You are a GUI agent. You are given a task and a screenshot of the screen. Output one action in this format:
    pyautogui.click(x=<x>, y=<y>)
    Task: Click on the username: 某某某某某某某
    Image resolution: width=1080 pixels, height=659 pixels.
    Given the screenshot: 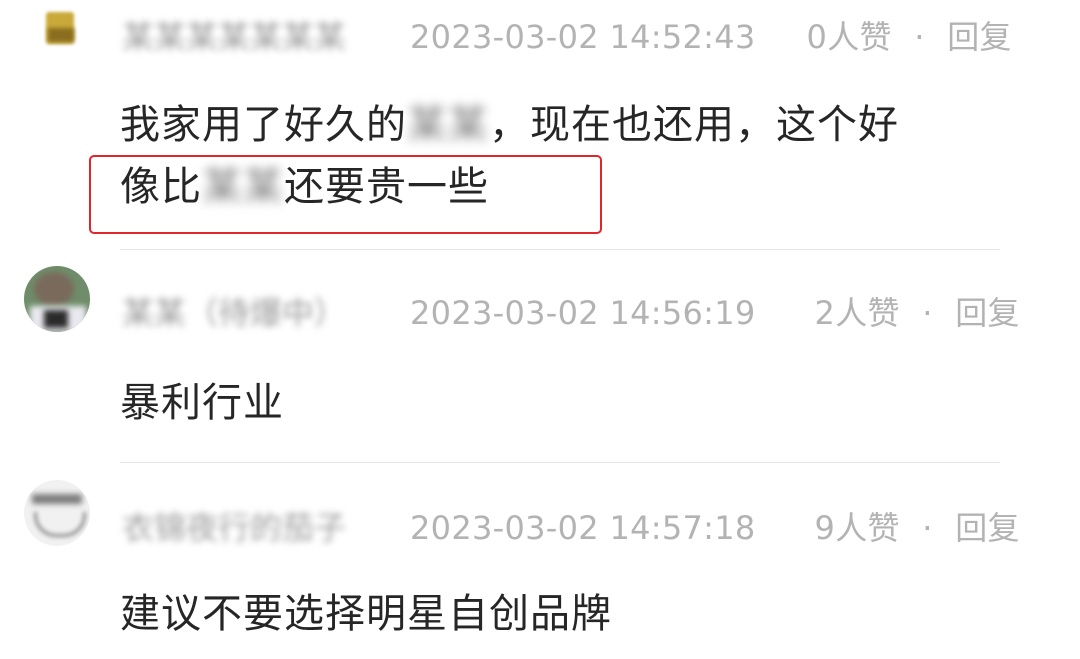 What is the action you would take?
    pyautogui.click(x=234, y=35)
    